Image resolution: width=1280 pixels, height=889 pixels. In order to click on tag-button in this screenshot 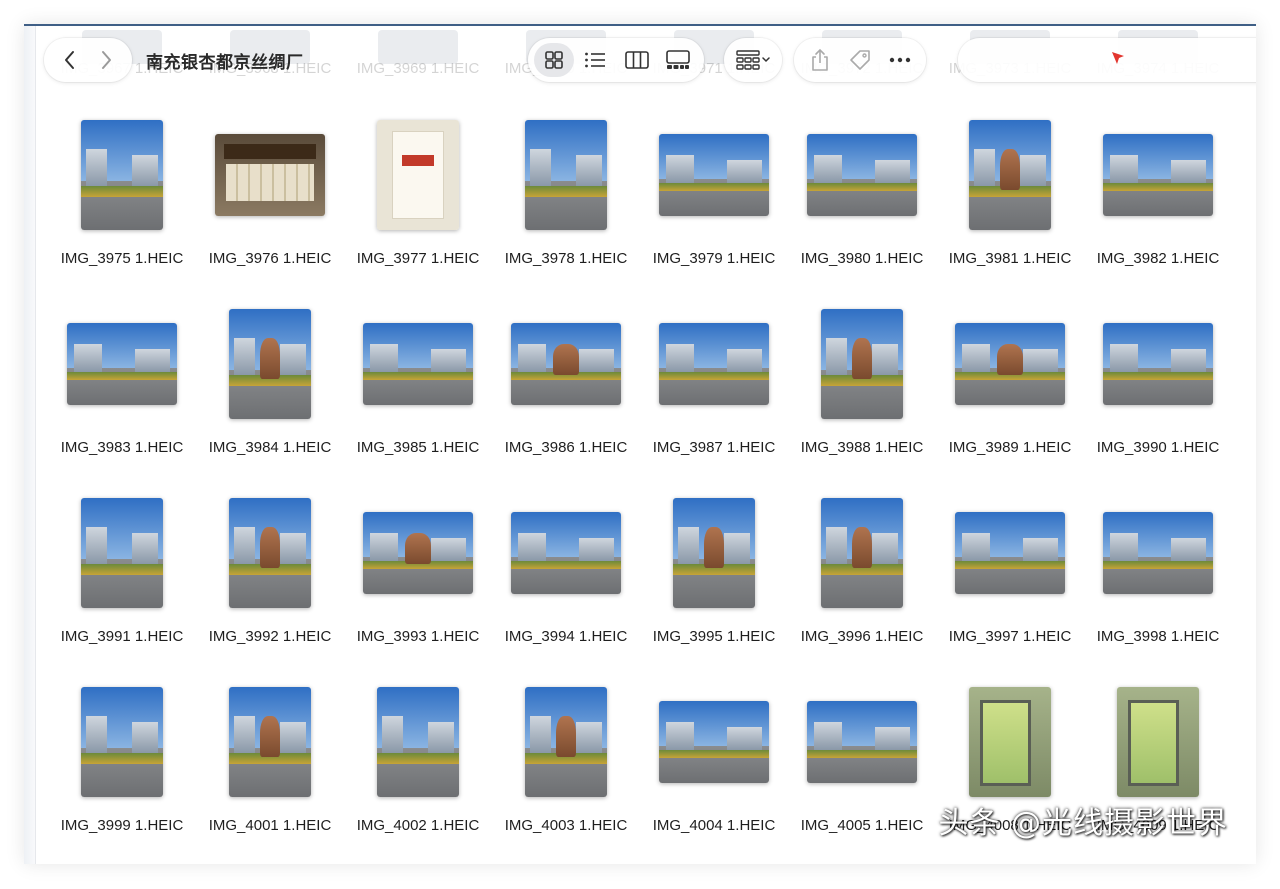, I will do `click(860, 60)`.